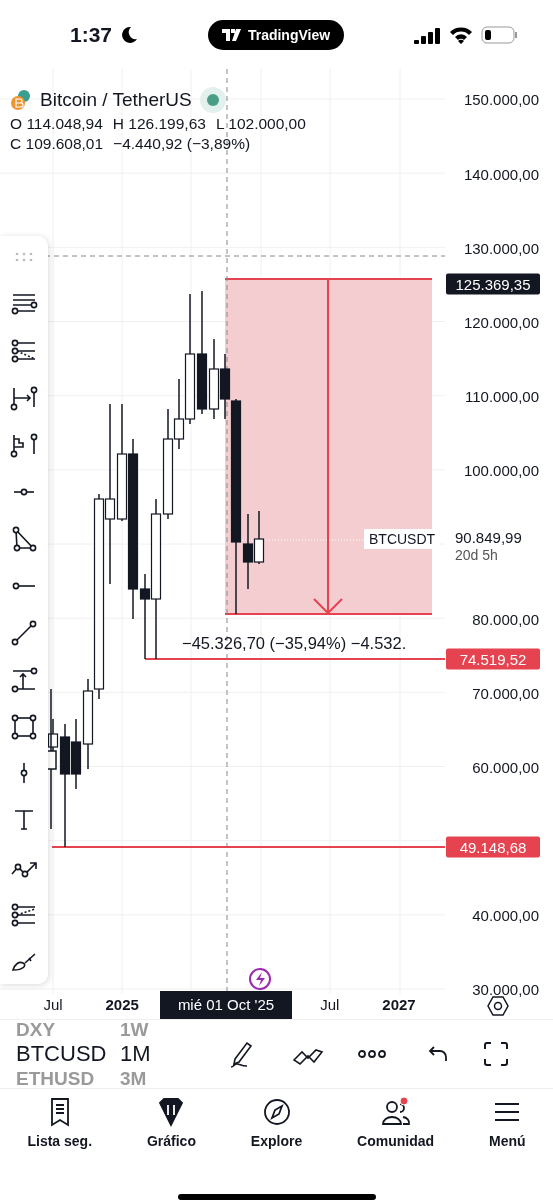 The height and width of the screenshot is (1200, 553). Describe the element at coordinates (399, 1004) in the screenshot. I see `time-tick: 2027` at that location.